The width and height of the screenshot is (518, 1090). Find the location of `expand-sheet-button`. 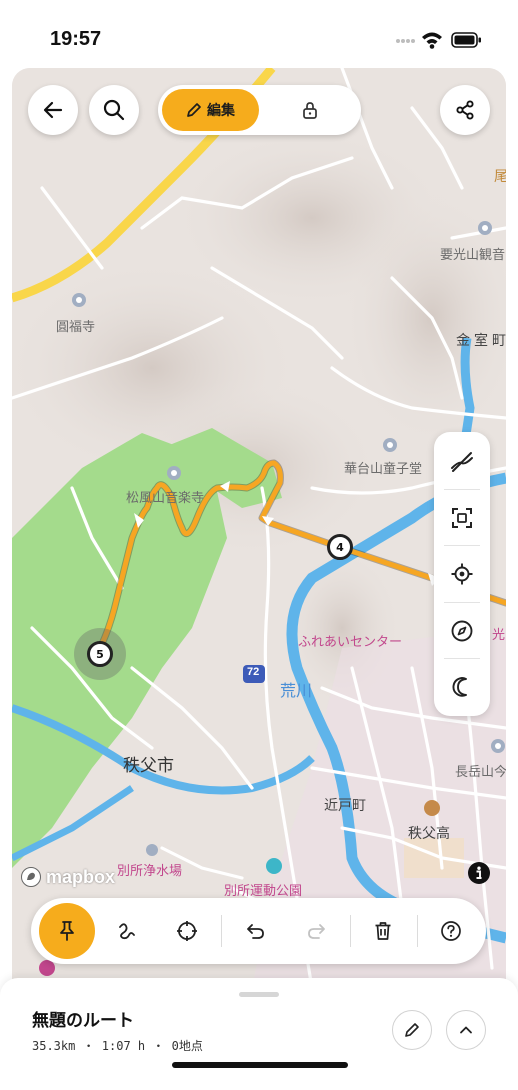

expand-sheet-button is located at coordinates (466, 1030).